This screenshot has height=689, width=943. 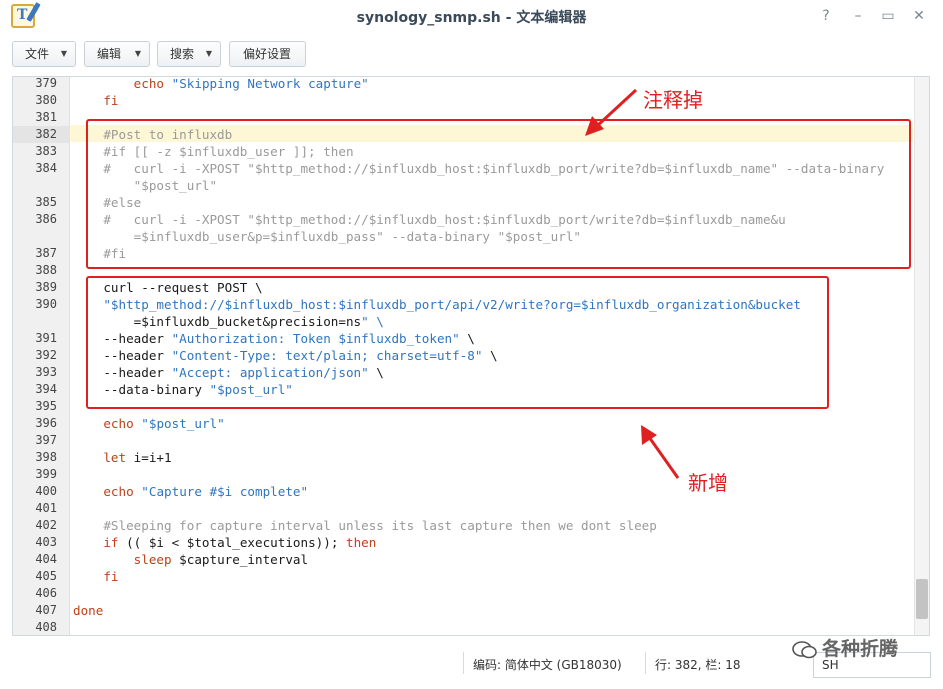 What do you see at coordinates (632, 283) in the screenshot?
I see `annotation-arrows` at bounding box center [632, 283].